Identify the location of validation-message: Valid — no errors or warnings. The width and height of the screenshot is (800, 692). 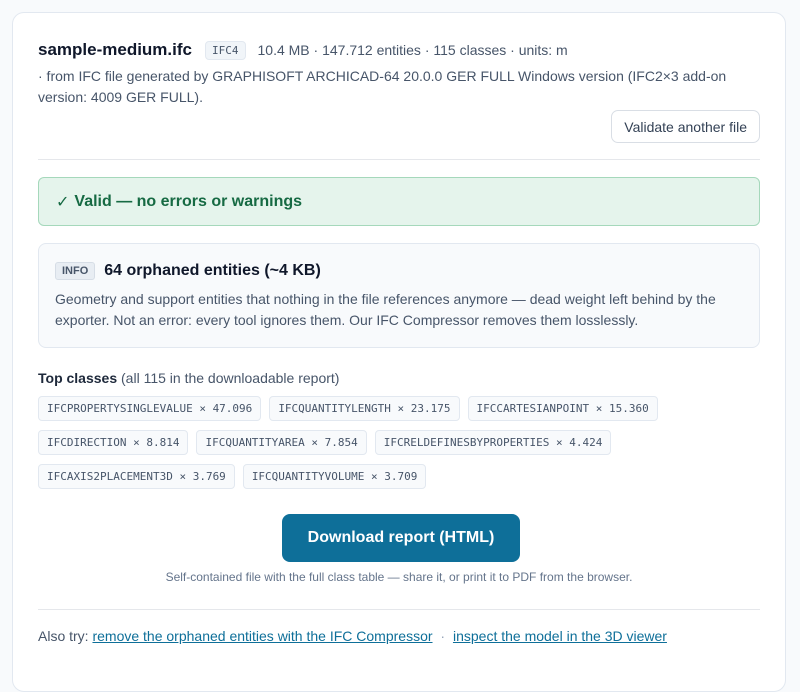
(188, 201).